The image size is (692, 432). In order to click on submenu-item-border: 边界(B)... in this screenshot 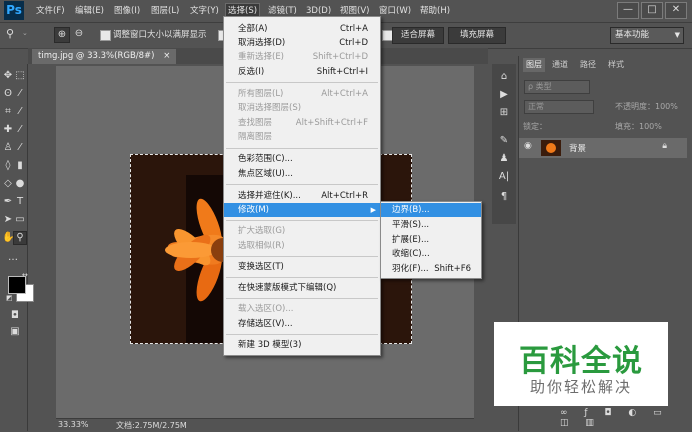, I will do `click(431, 210)`.